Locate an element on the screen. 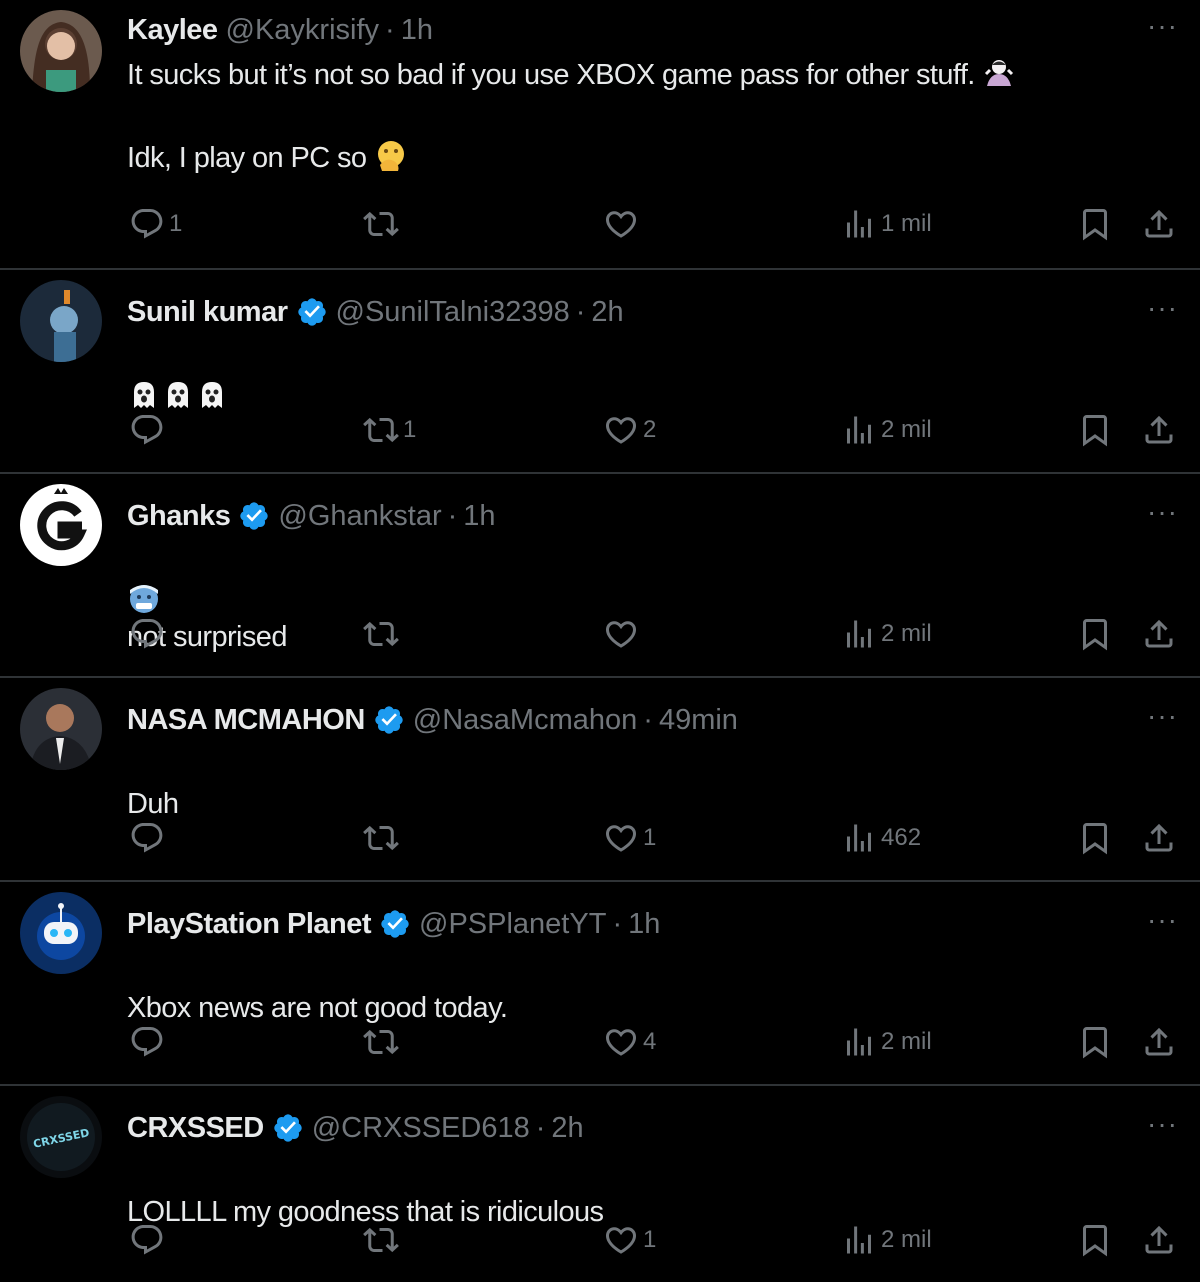 The image size is (1200, 1282). post-text is located at coordinates (643, 378).